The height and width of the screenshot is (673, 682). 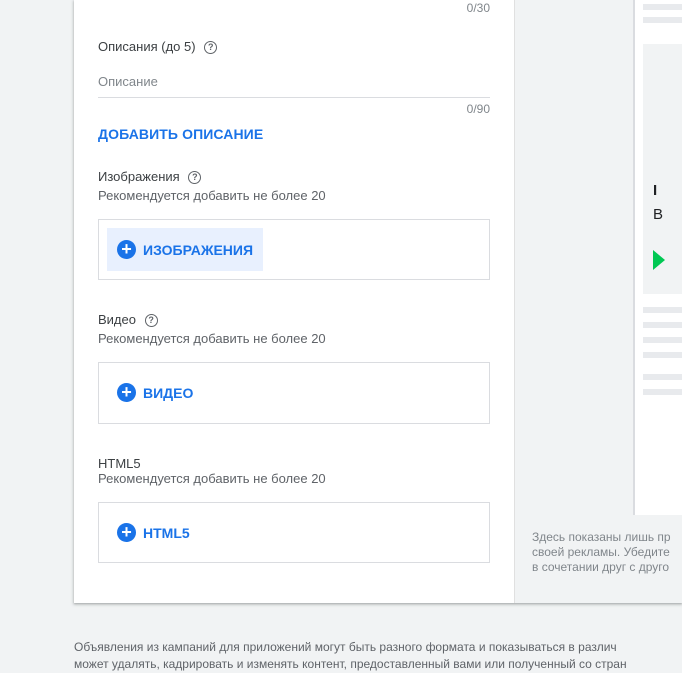 I want to click on phone-preview: I B, so click(x=657, y=257).